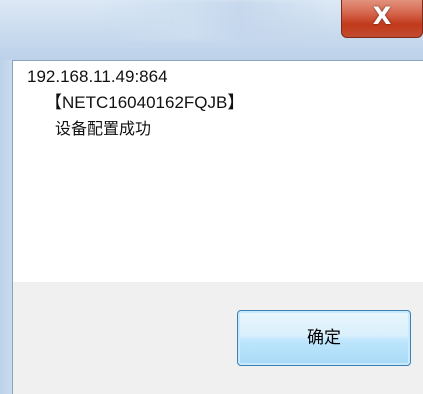  Describe the element at coordinates (6, 227) in the screenshot. I see `window-frame-left` at that location.